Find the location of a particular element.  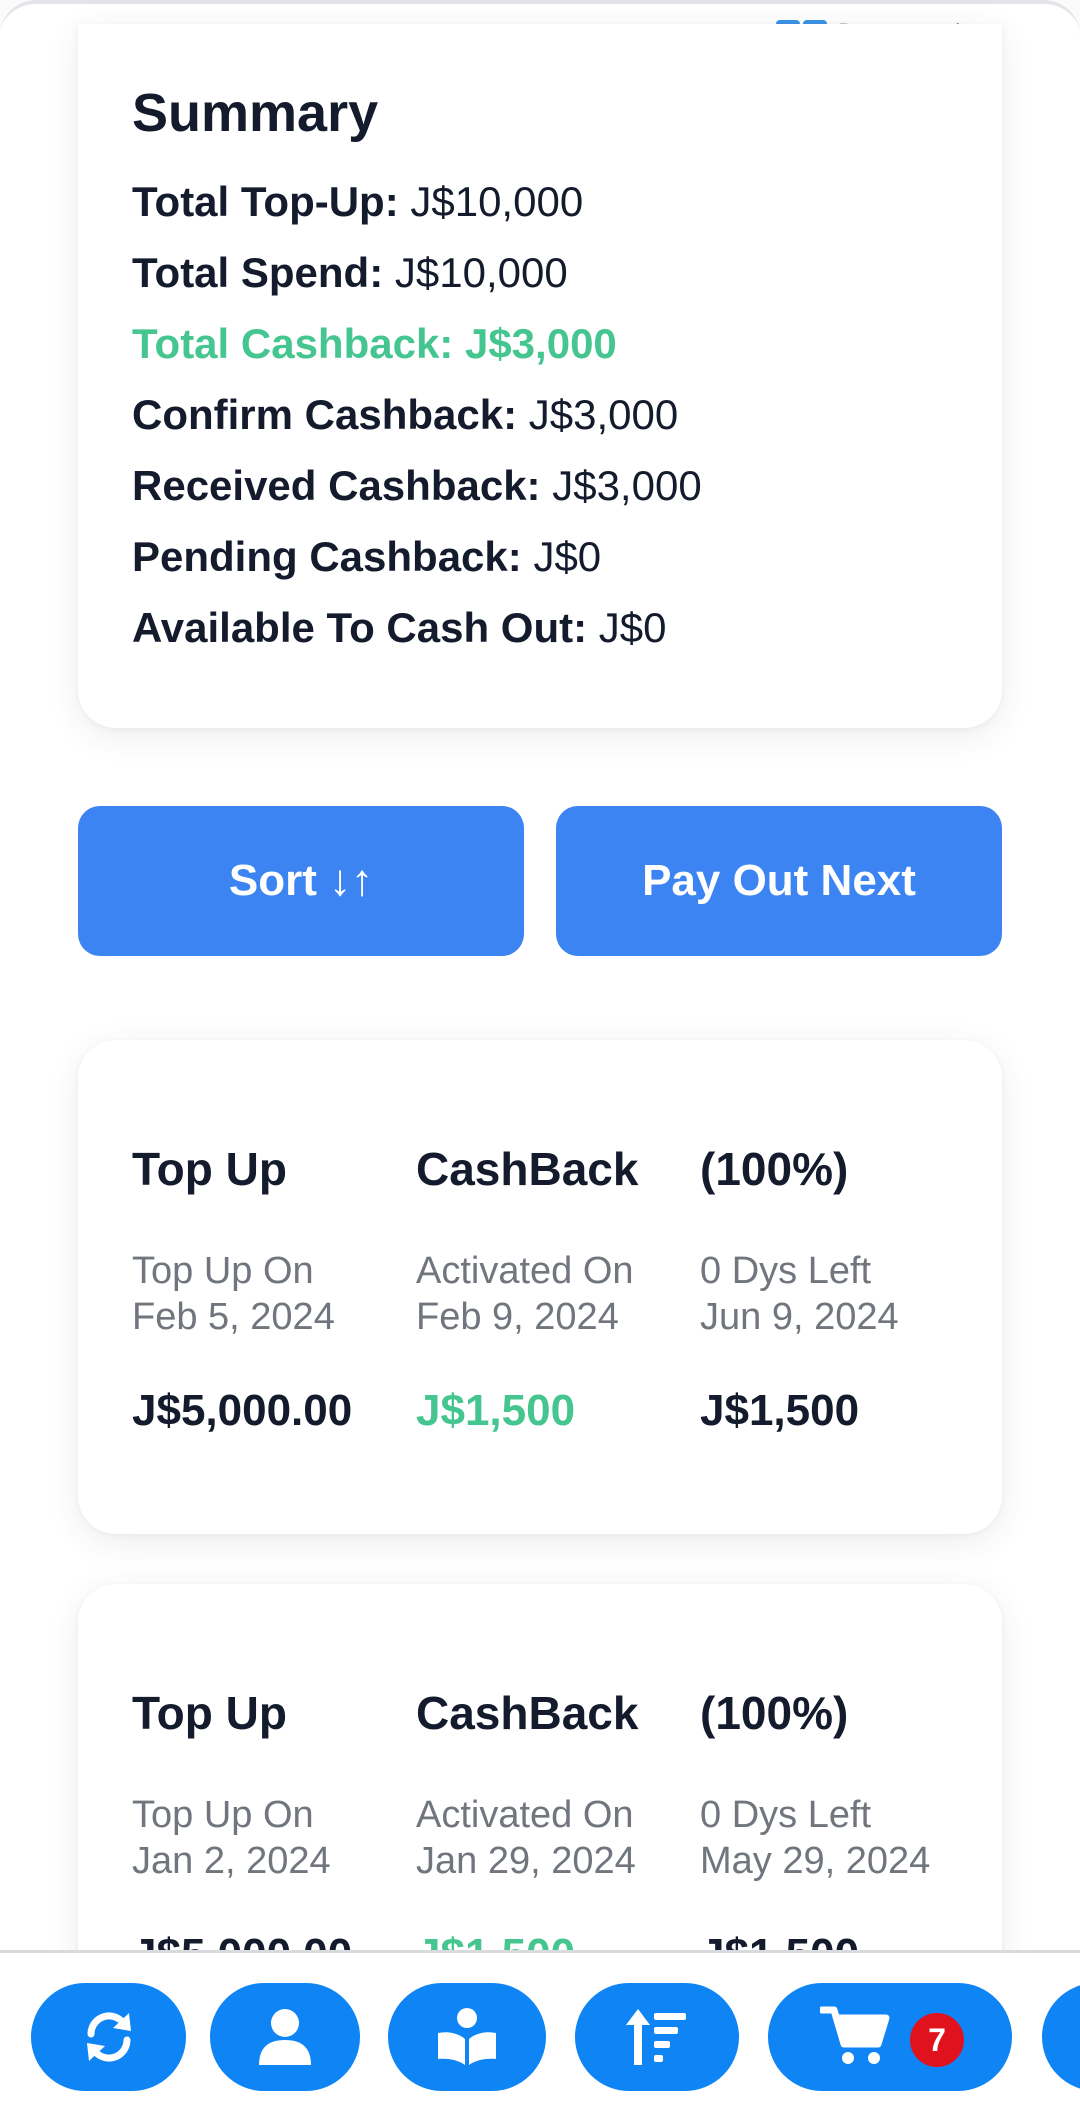

cart-count-badge: 7 is located at coordinates (937, 2040).